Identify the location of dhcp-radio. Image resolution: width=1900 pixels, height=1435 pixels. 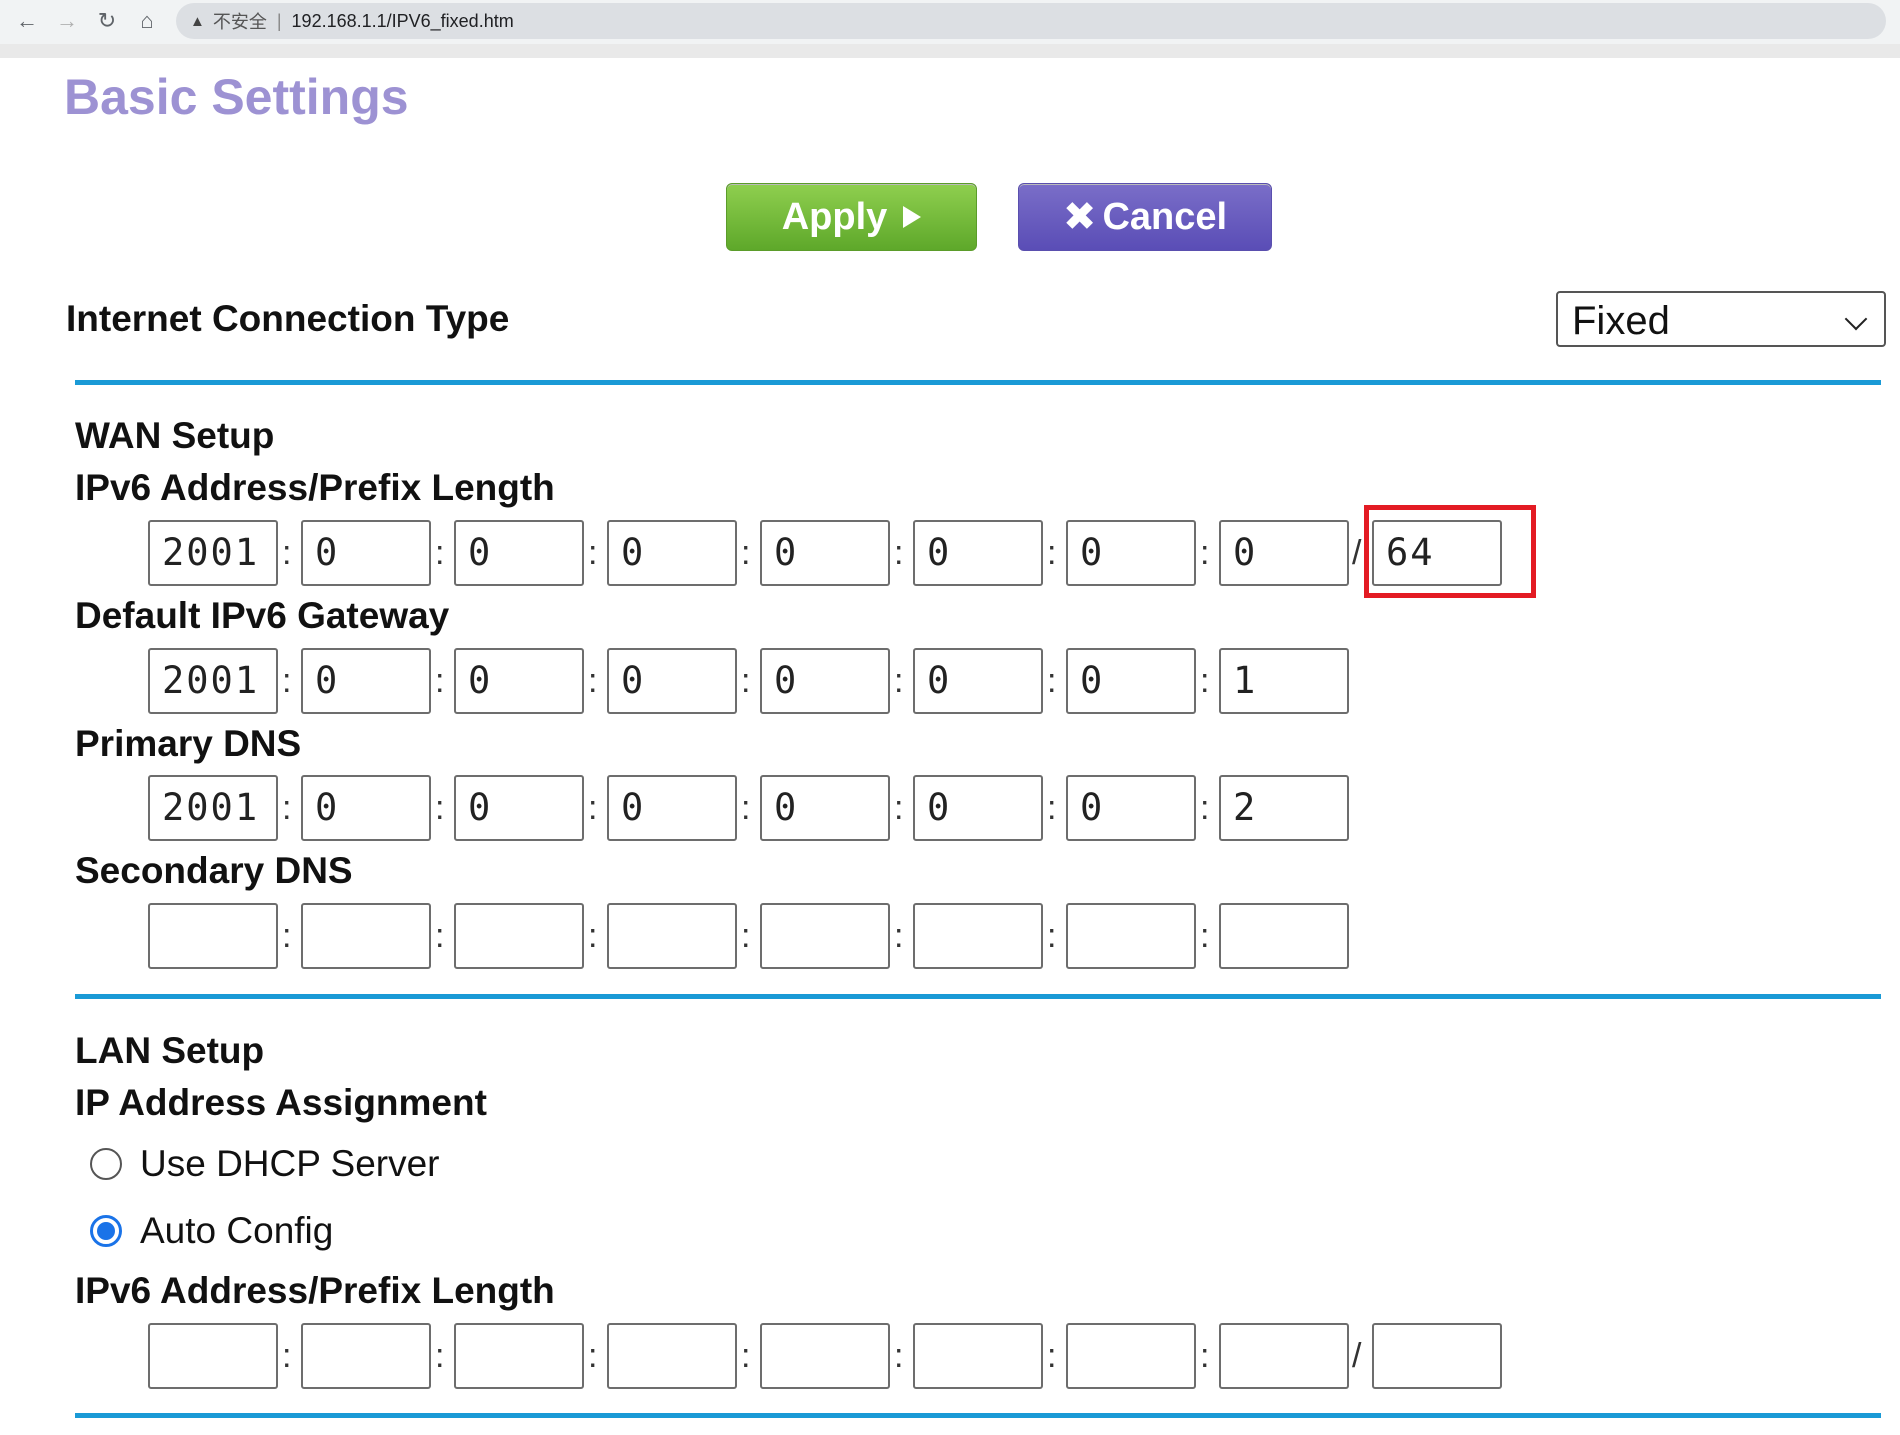
(106, 1164).